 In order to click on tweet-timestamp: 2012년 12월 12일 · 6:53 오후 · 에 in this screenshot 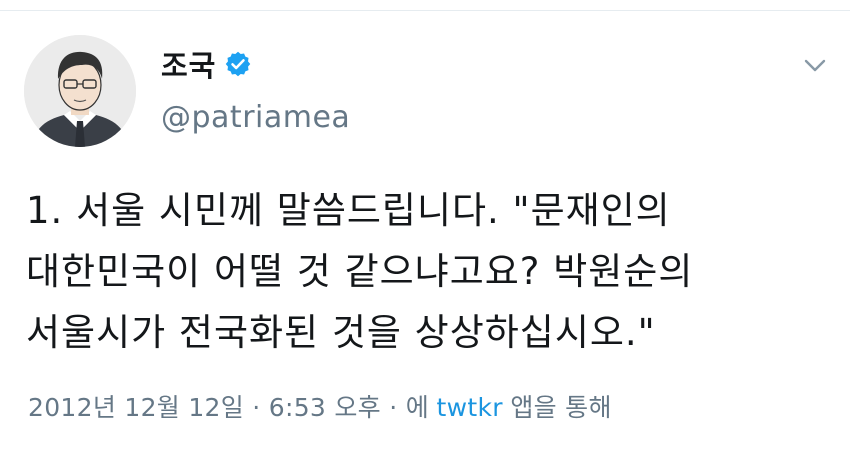, I will do `click(228, 406)`.